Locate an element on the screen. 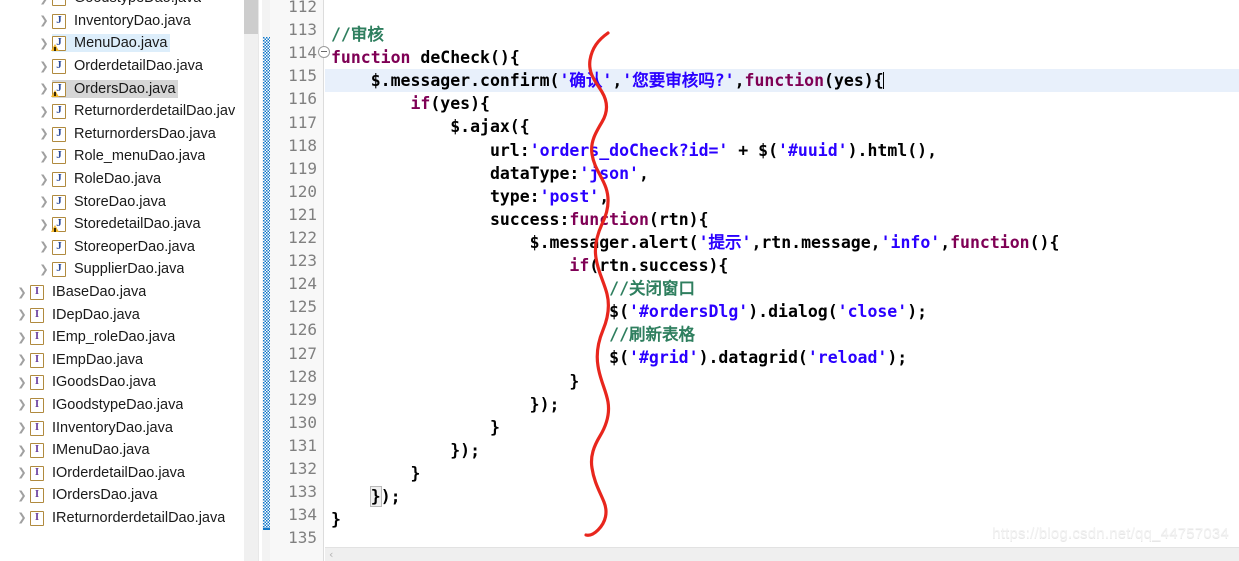 The height and width of the screenshot is (561, 1239). tree-item-content: StoreDao.java is located at coordinates (110, 202).